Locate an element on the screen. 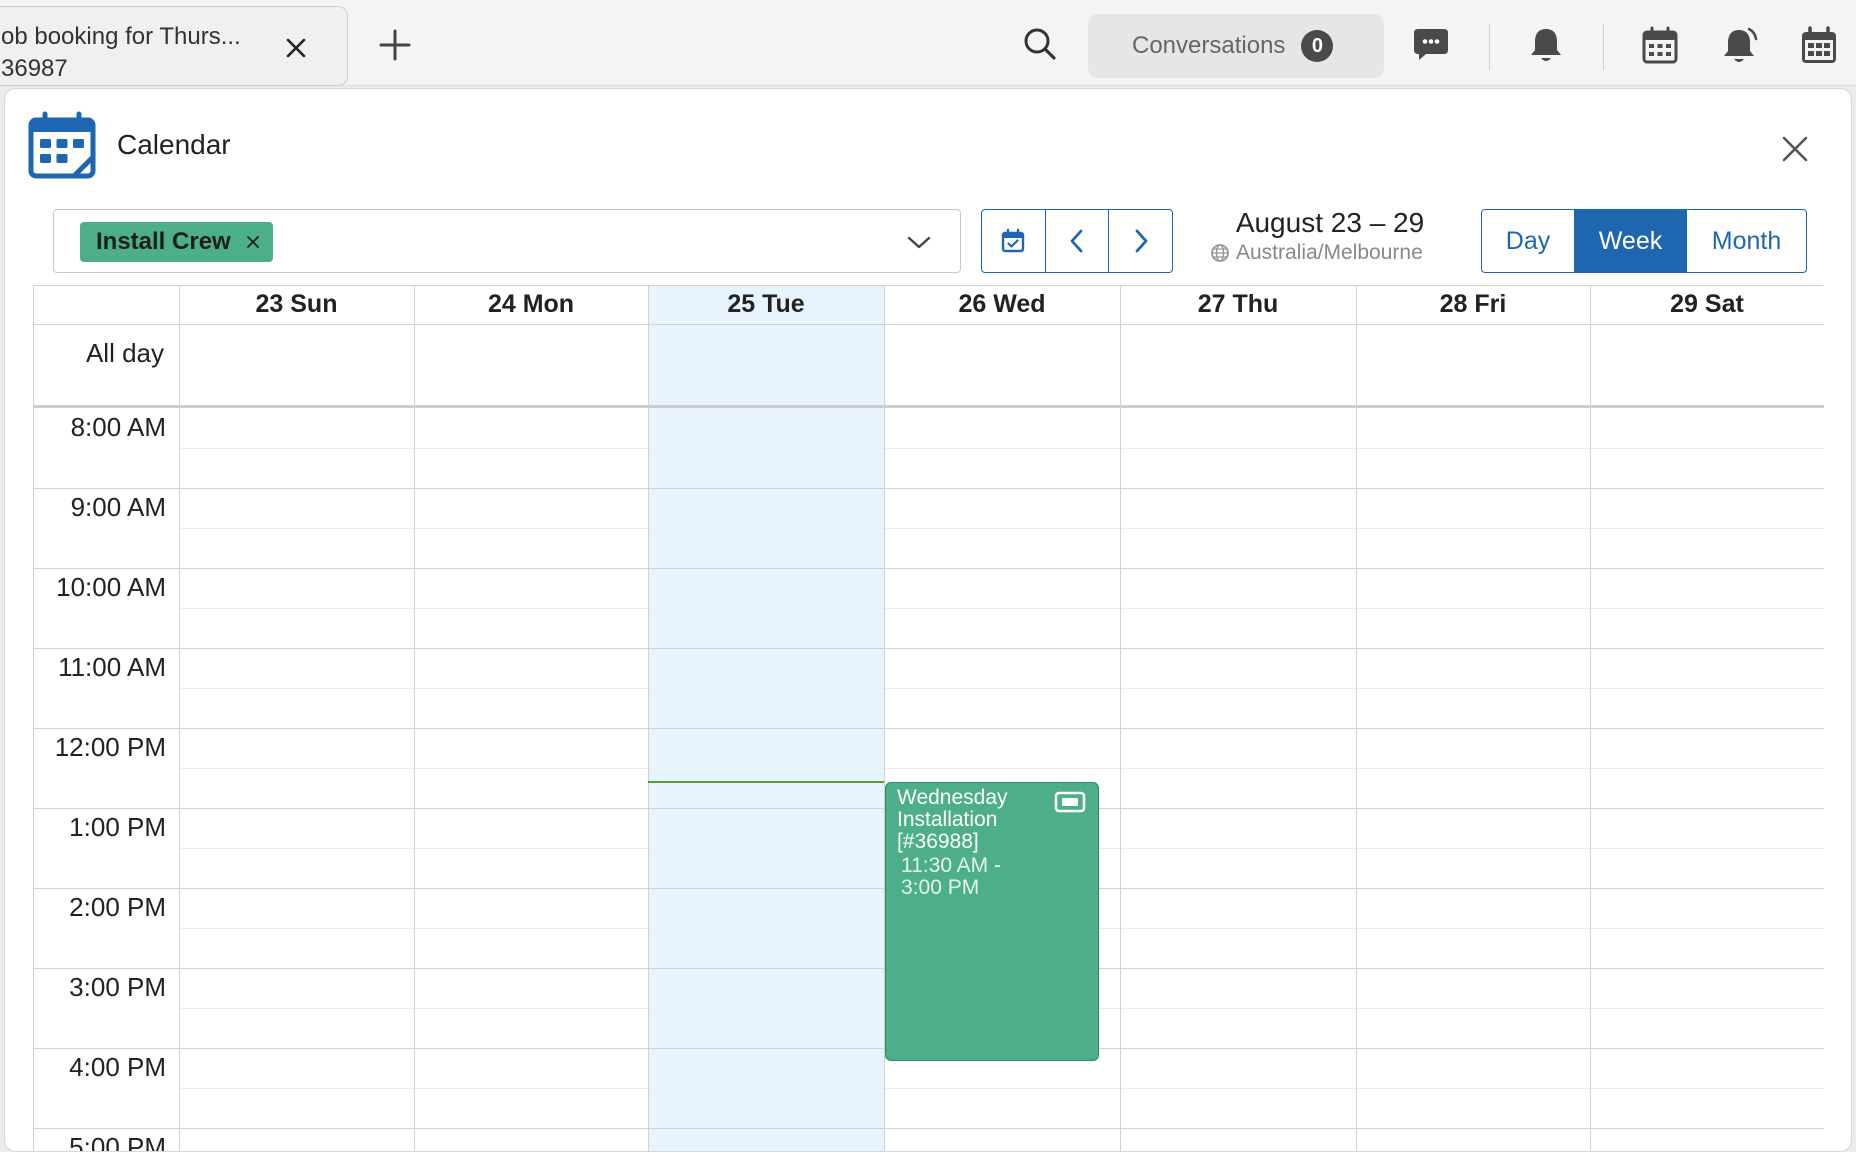 This screenshot has width=1856, height=1152. resource-filter-select: Install Crew is located at coordinates (507, 241).